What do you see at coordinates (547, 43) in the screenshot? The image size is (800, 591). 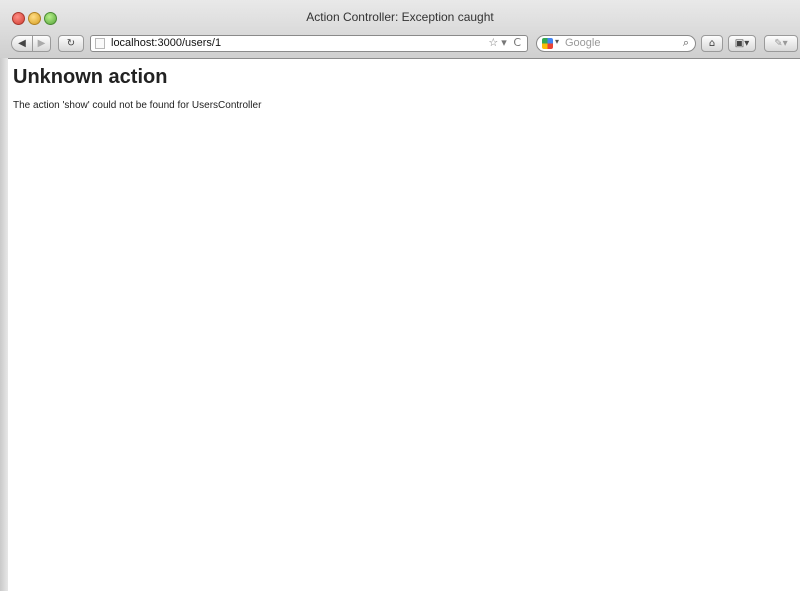 I see `search-engine-icon` at bounding box center [547, 43].